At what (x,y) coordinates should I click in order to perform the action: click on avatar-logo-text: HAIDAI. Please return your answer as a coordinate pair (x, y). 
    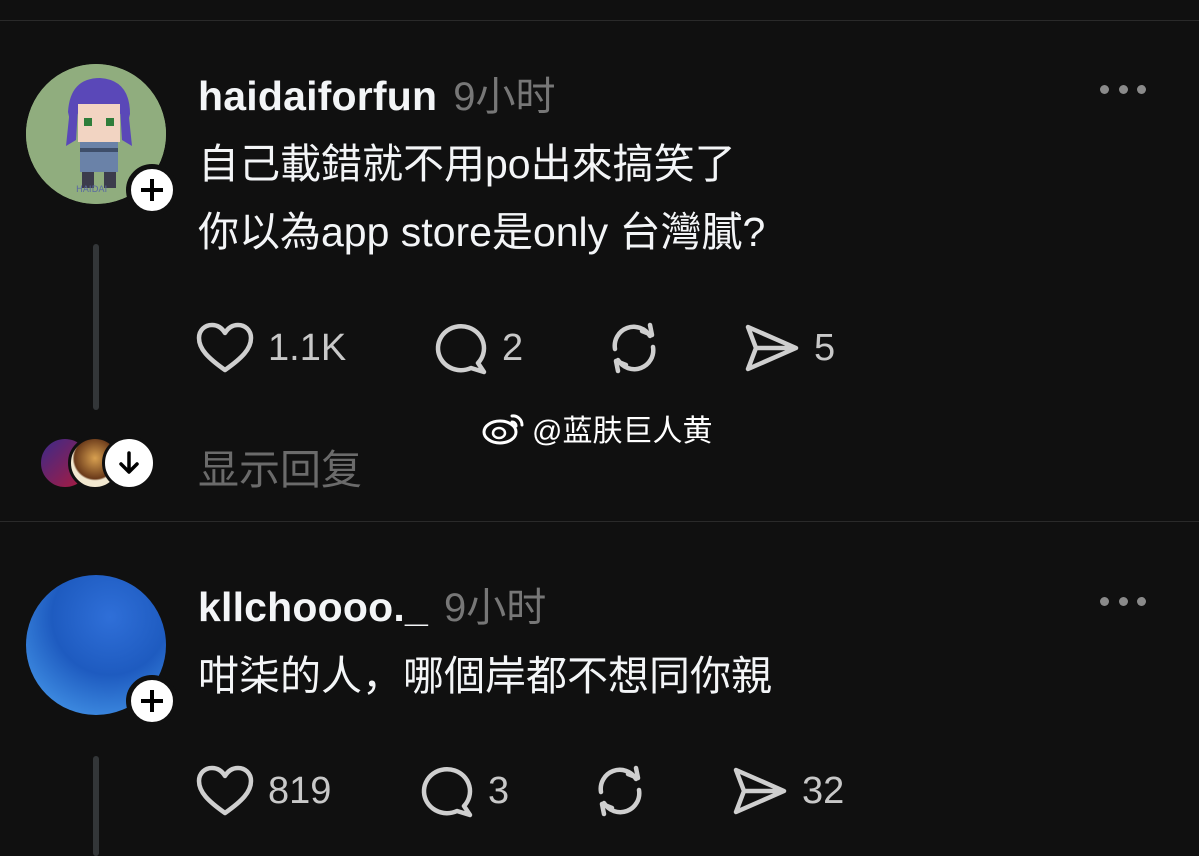
    Looking at the image, I should click on (91, 190).